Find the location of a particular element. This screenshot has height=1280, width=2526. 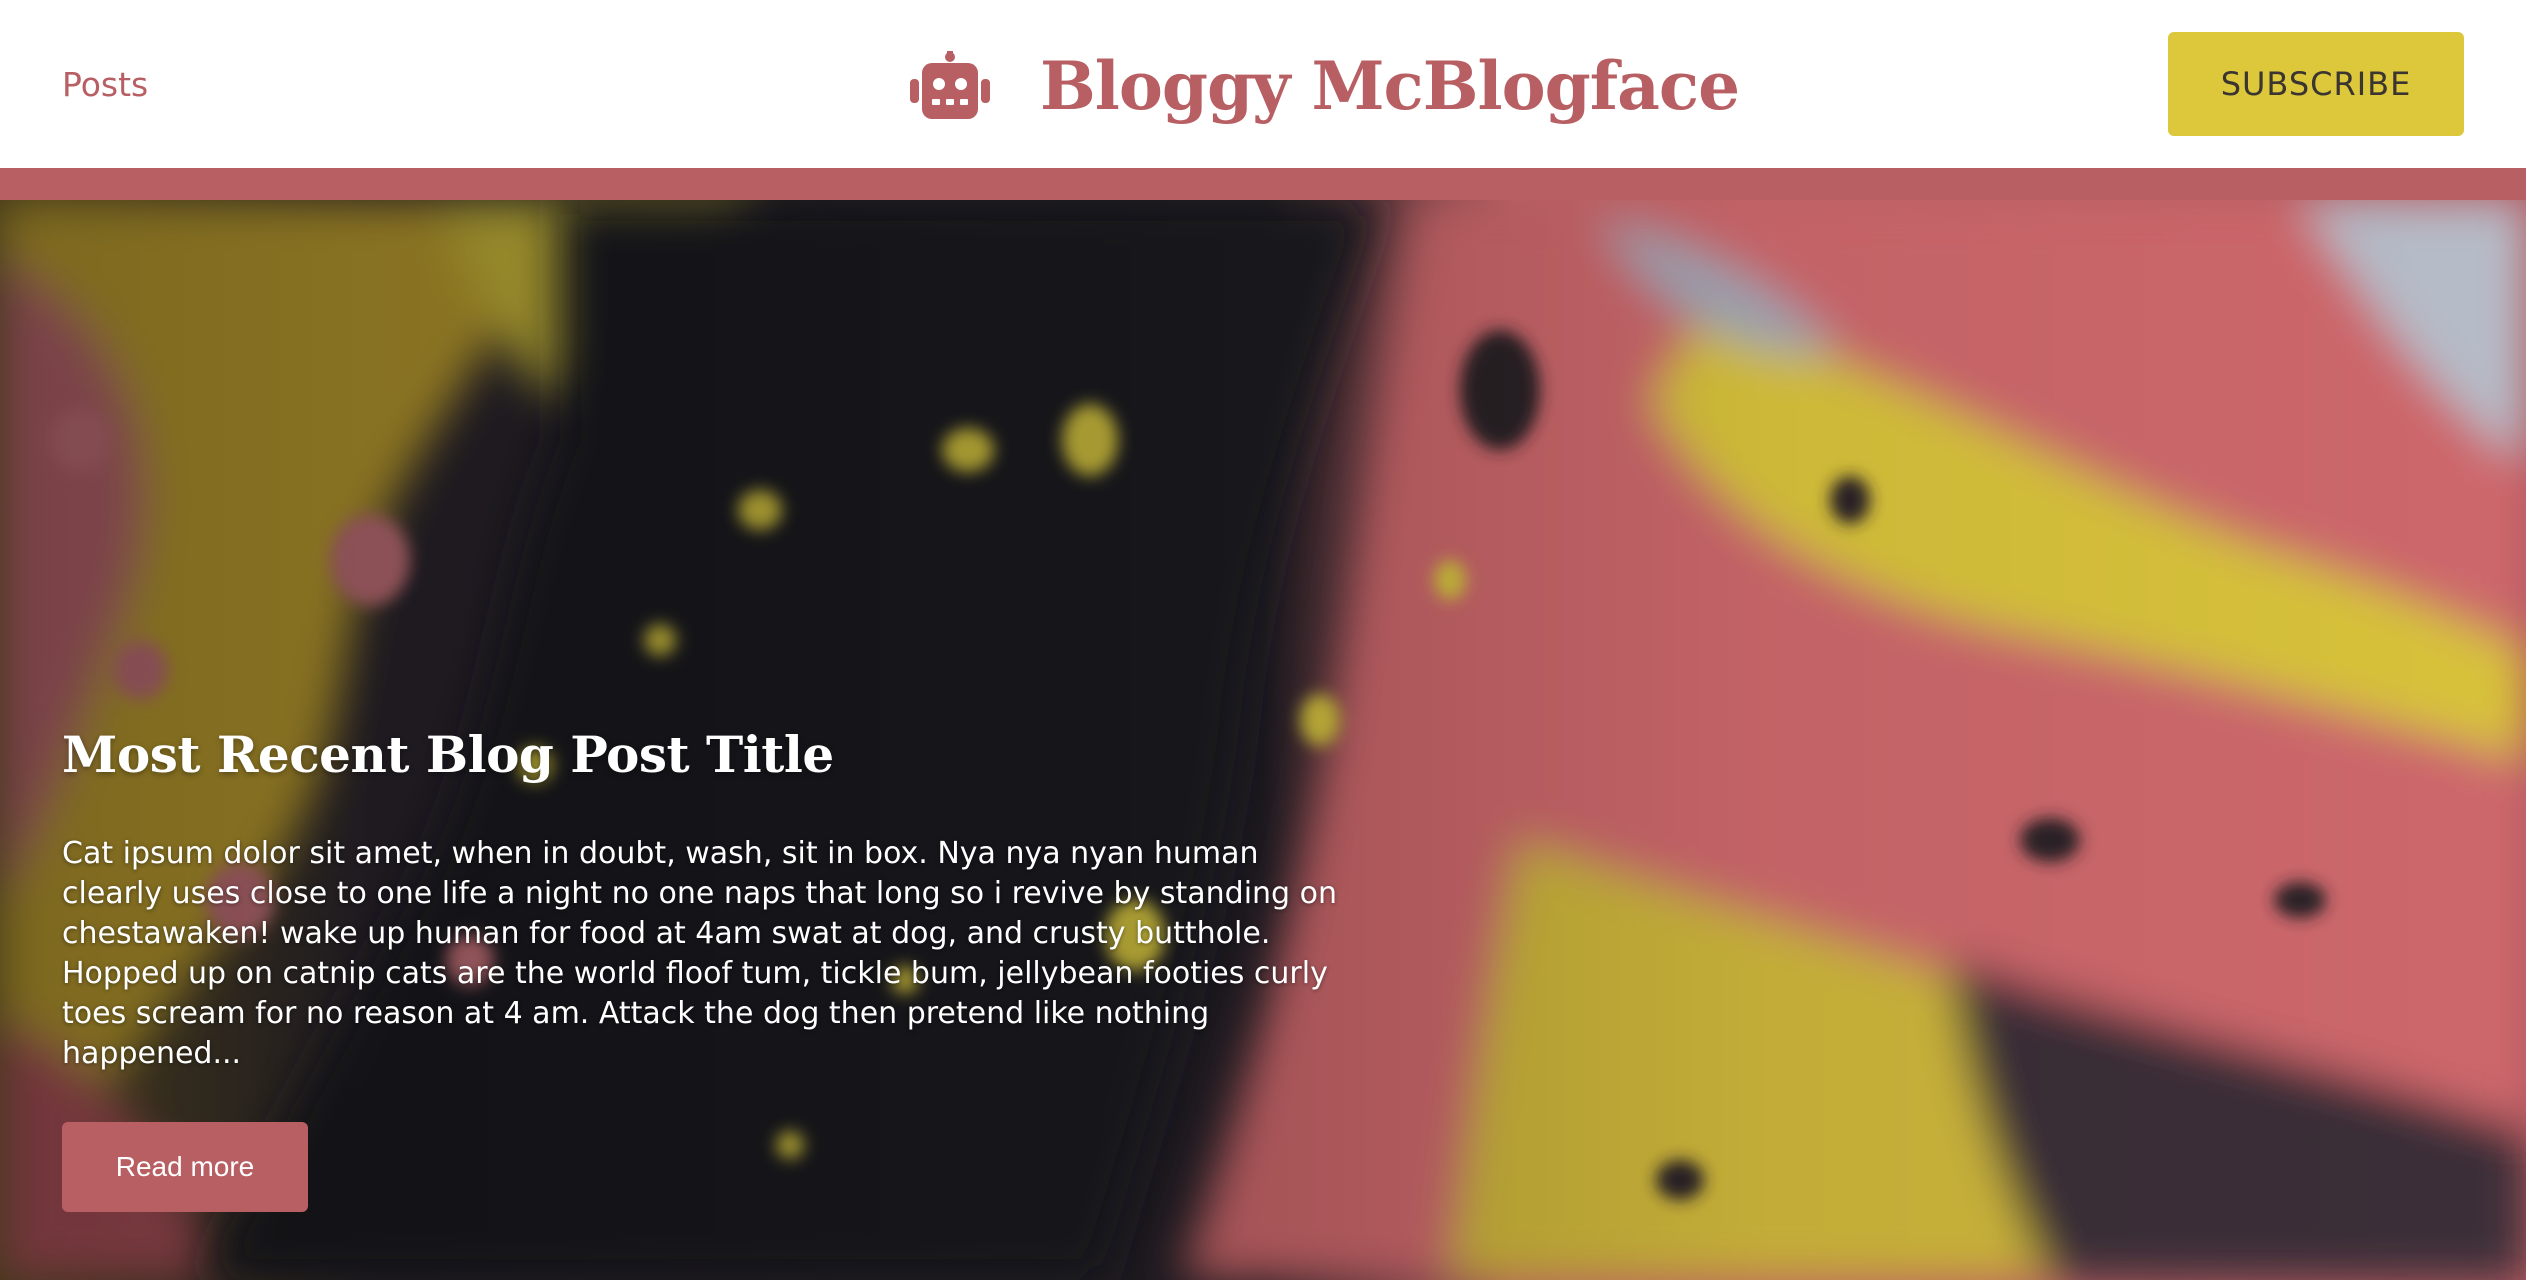

brand: Bloggy McBlogface is located at coordinates (1324, 86).